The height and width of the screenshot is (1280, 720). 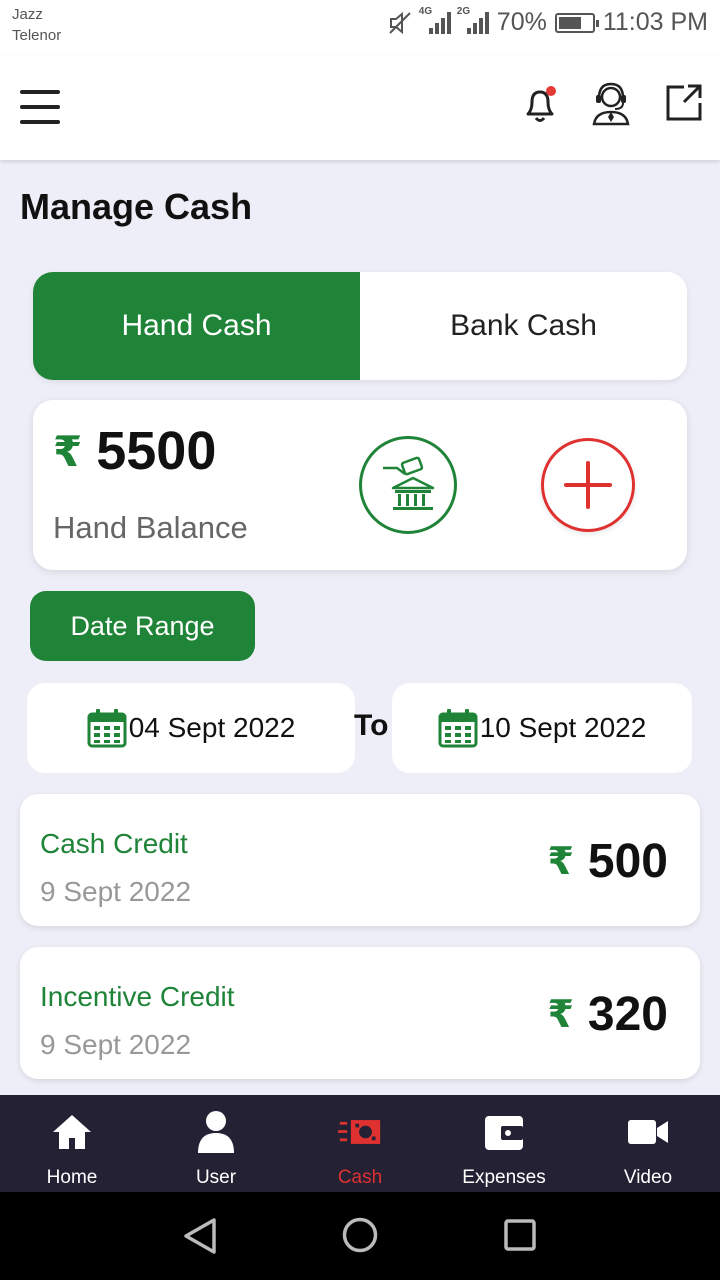 What do you see at coordinates (371, 725) in the screenshot?
I see `date-separator: To` at bounding box center [371, 725].